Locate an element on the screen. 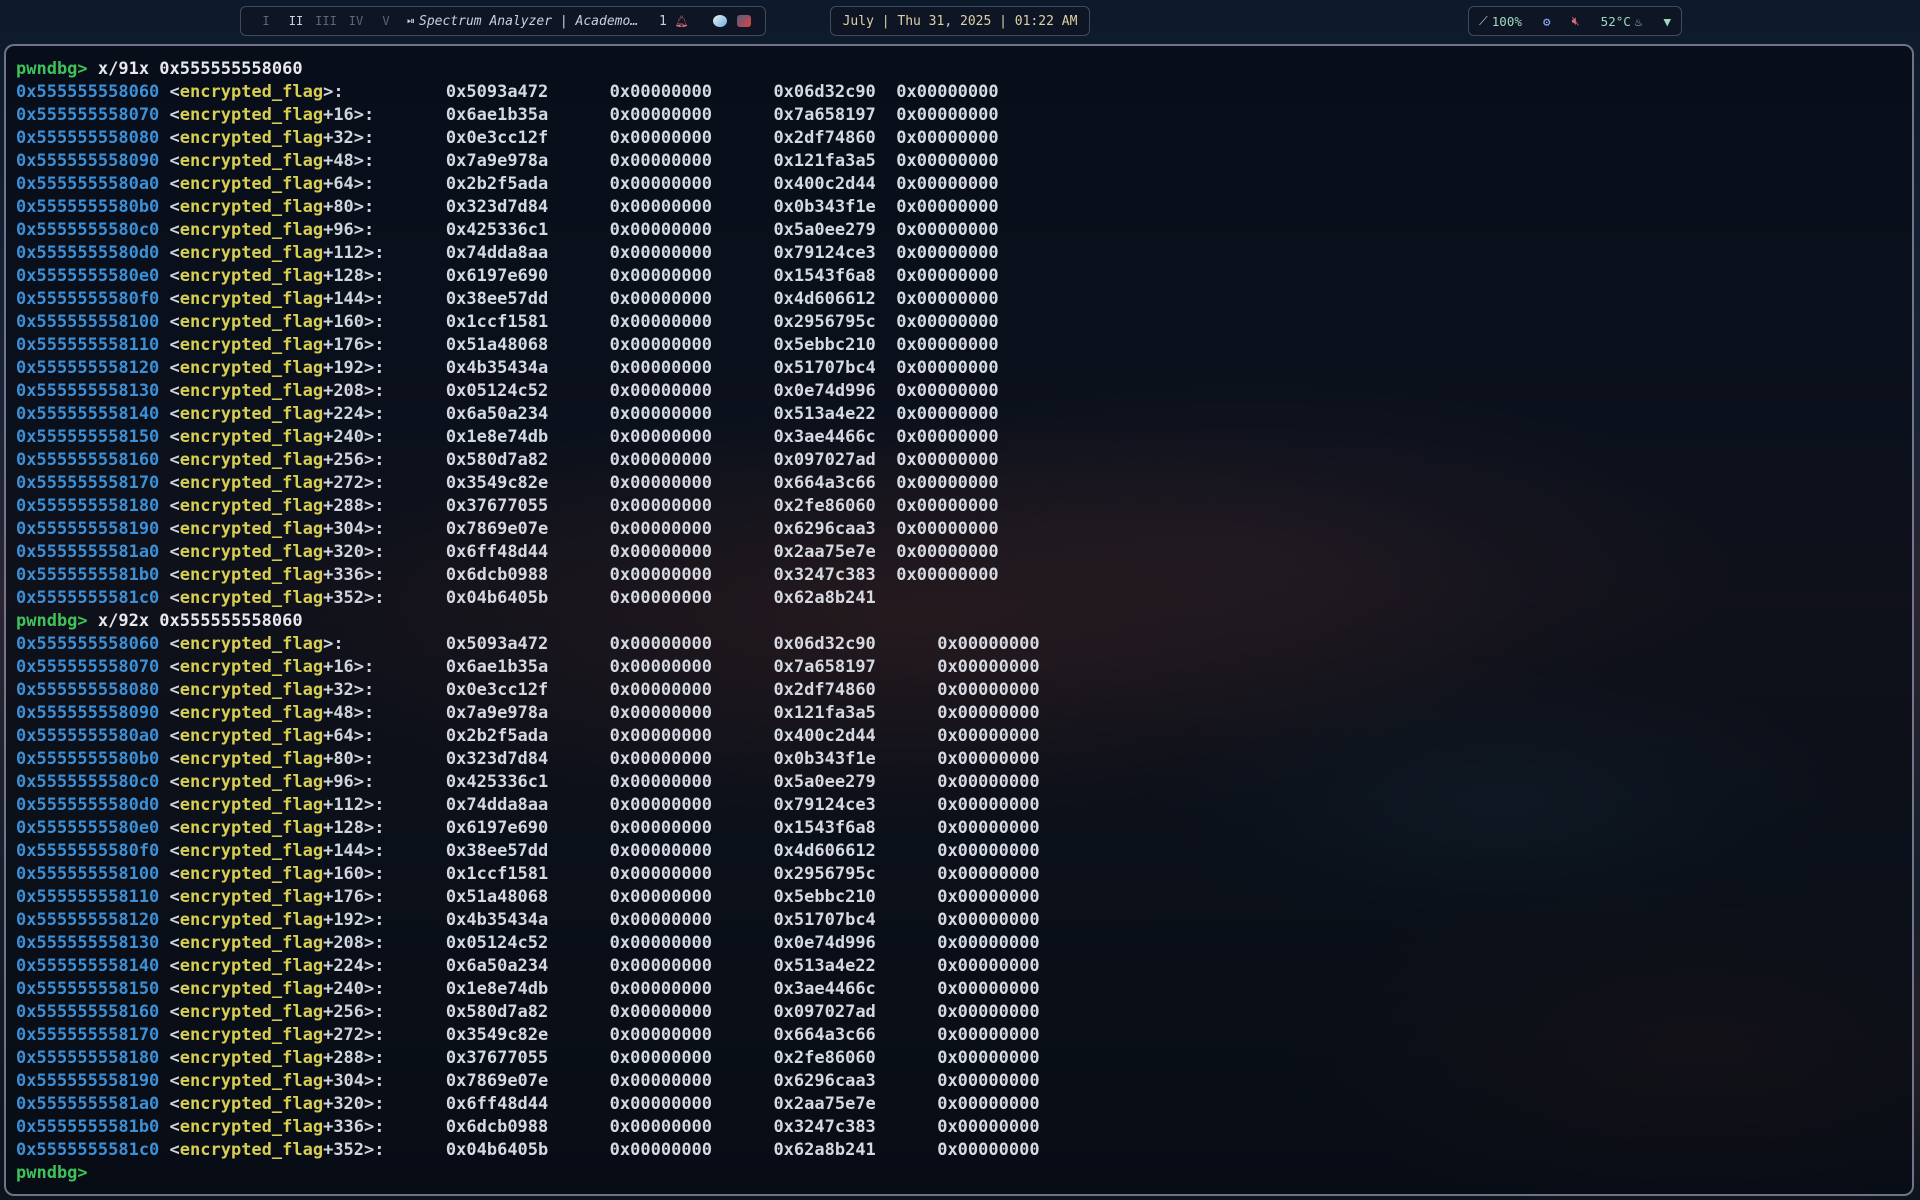 The width and height of the screenshot is (1920, 1200). memory-value: 0x06d32c90 is located at coordinates (855, 644).